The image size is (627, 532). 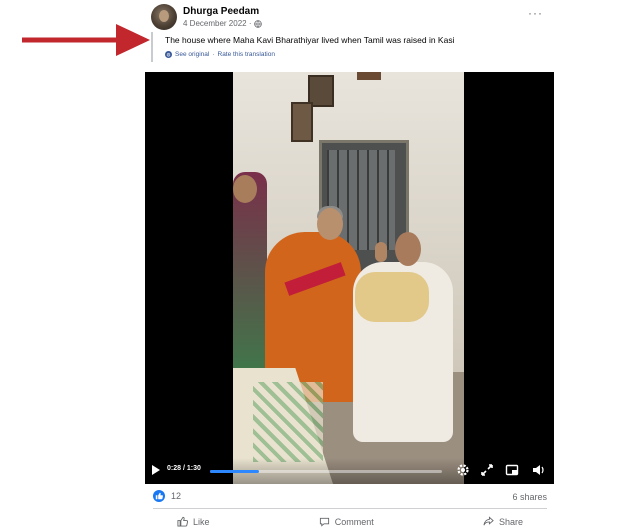 I want to click on translation-links: ⚙ See original · Rate this translation, so click(x=220, y=54).